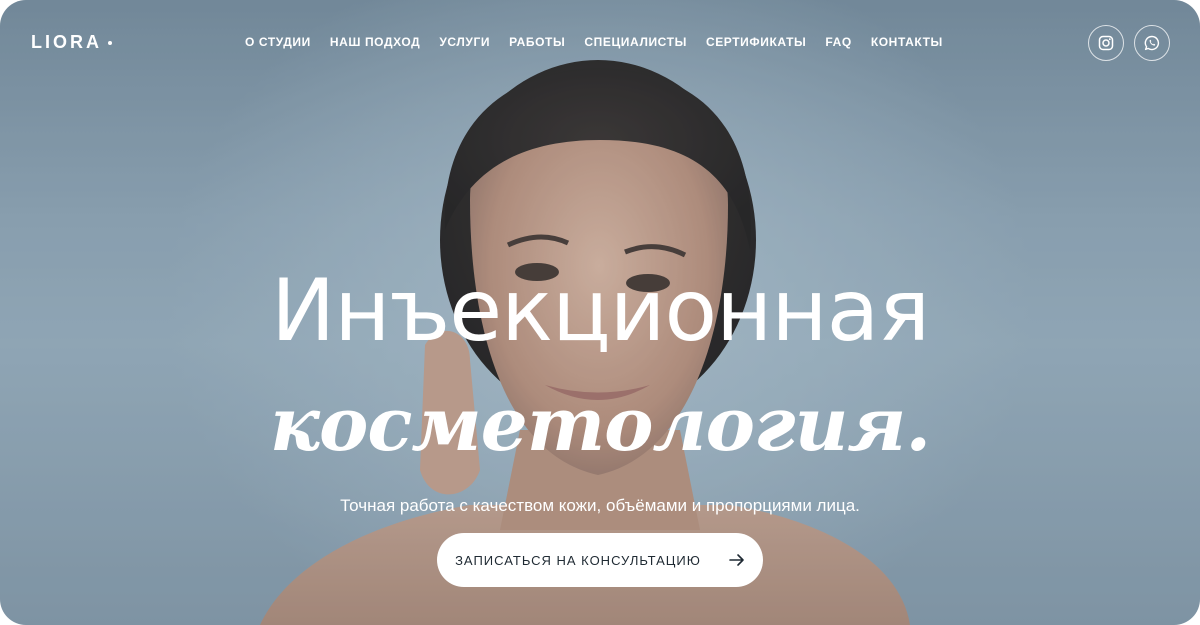 This screenshot has width=1200, height=625. I want to click on nav-item-approach: НАШ ПОДХОД, so click(375, 42).